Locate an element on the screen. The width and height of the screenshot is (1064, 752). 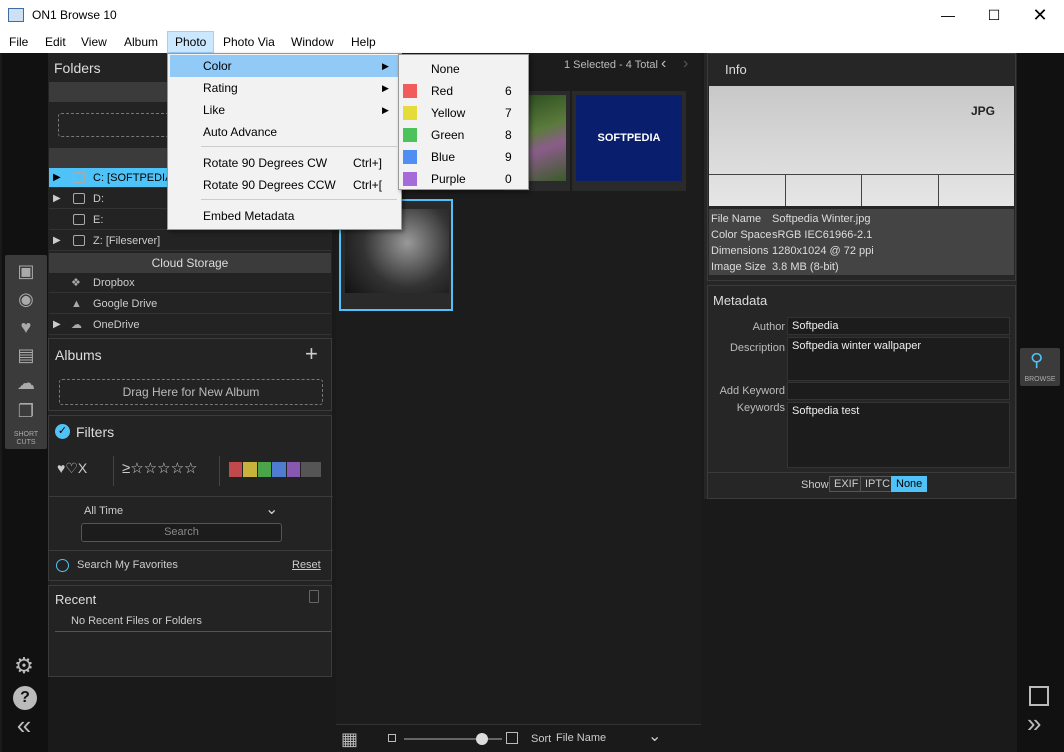
color-item-blue: Blue 9 is located at coordinates (463, 157).